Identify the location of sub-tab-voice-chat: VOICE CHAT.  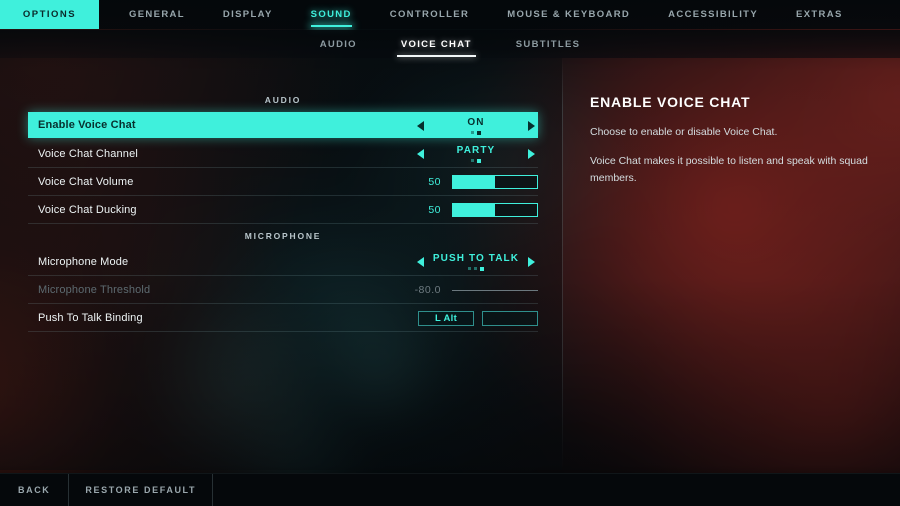
(436, 44).